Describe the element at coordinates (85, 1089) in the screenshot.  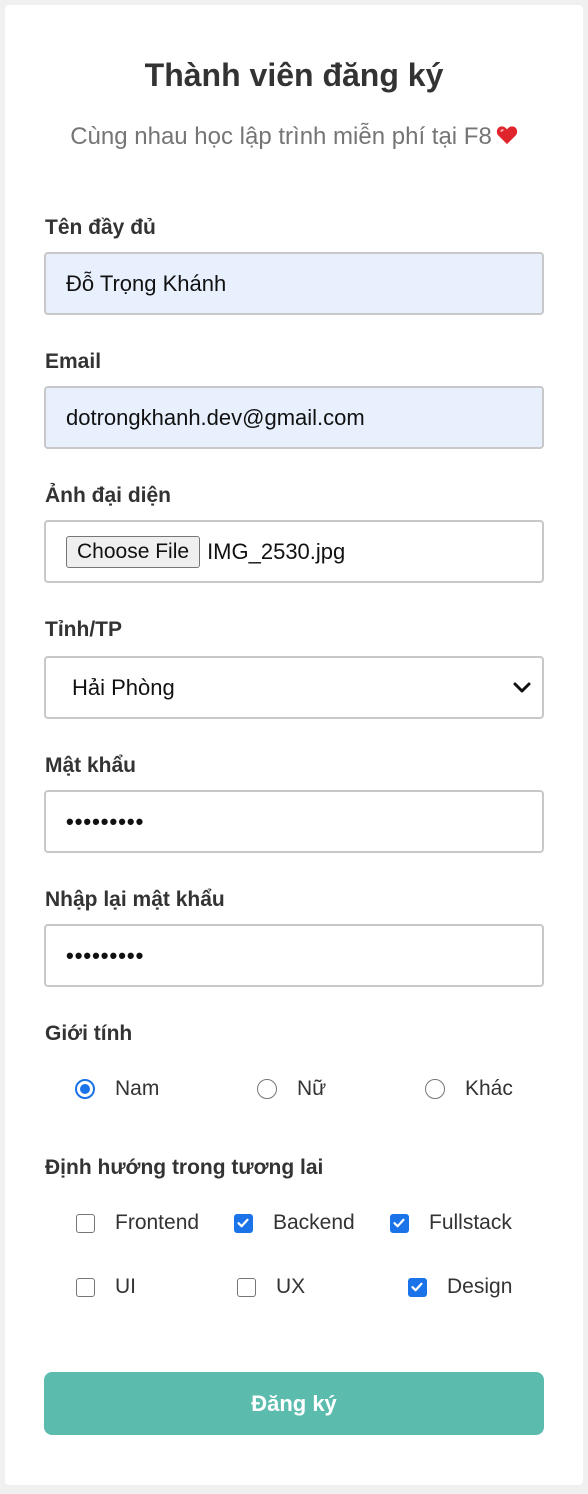
I see `radio-nam` at that location.